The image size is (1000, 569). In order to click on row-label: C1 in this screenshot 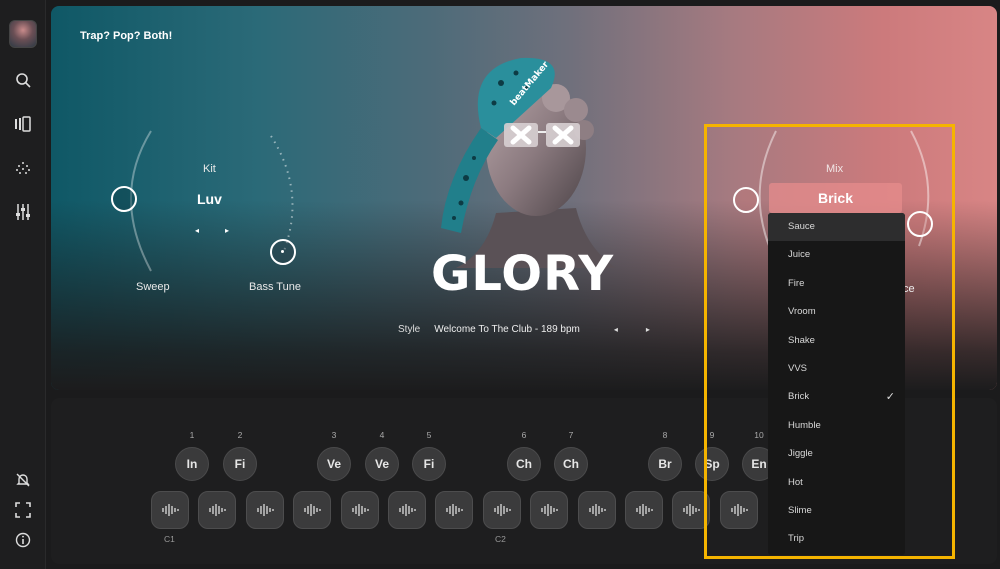, I will do `click(169, 539)`.